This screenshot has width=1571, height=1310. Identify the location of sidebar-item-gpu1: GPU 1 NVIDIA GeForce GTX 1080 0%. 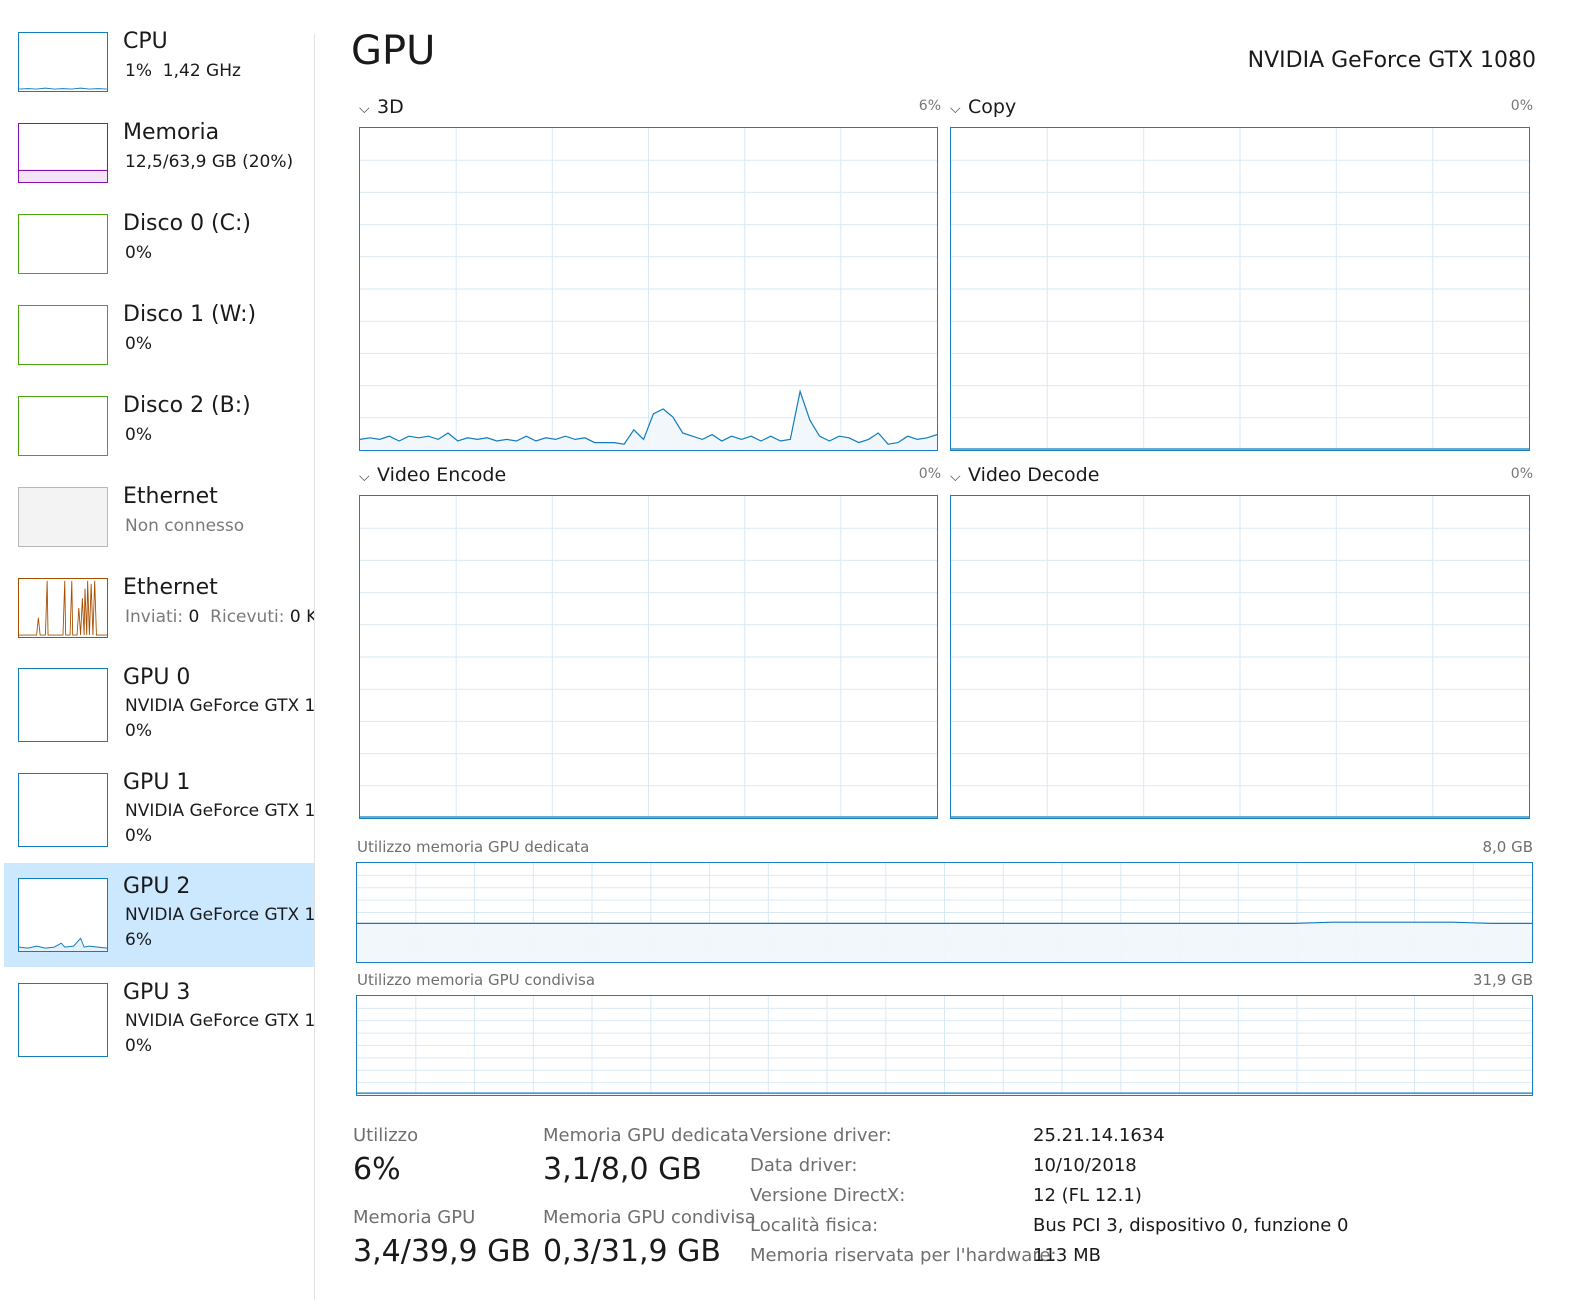
(159, 816).